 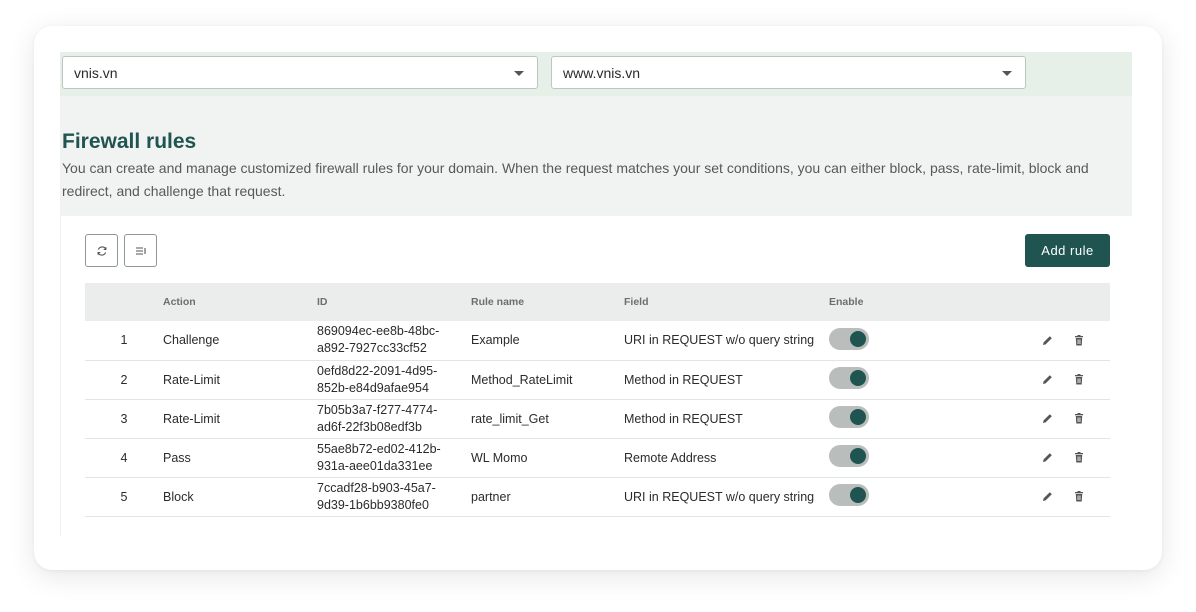 I want to click on row-id-line2: 9d39-1b6bb9380fe0, so click(x=373, y=504).